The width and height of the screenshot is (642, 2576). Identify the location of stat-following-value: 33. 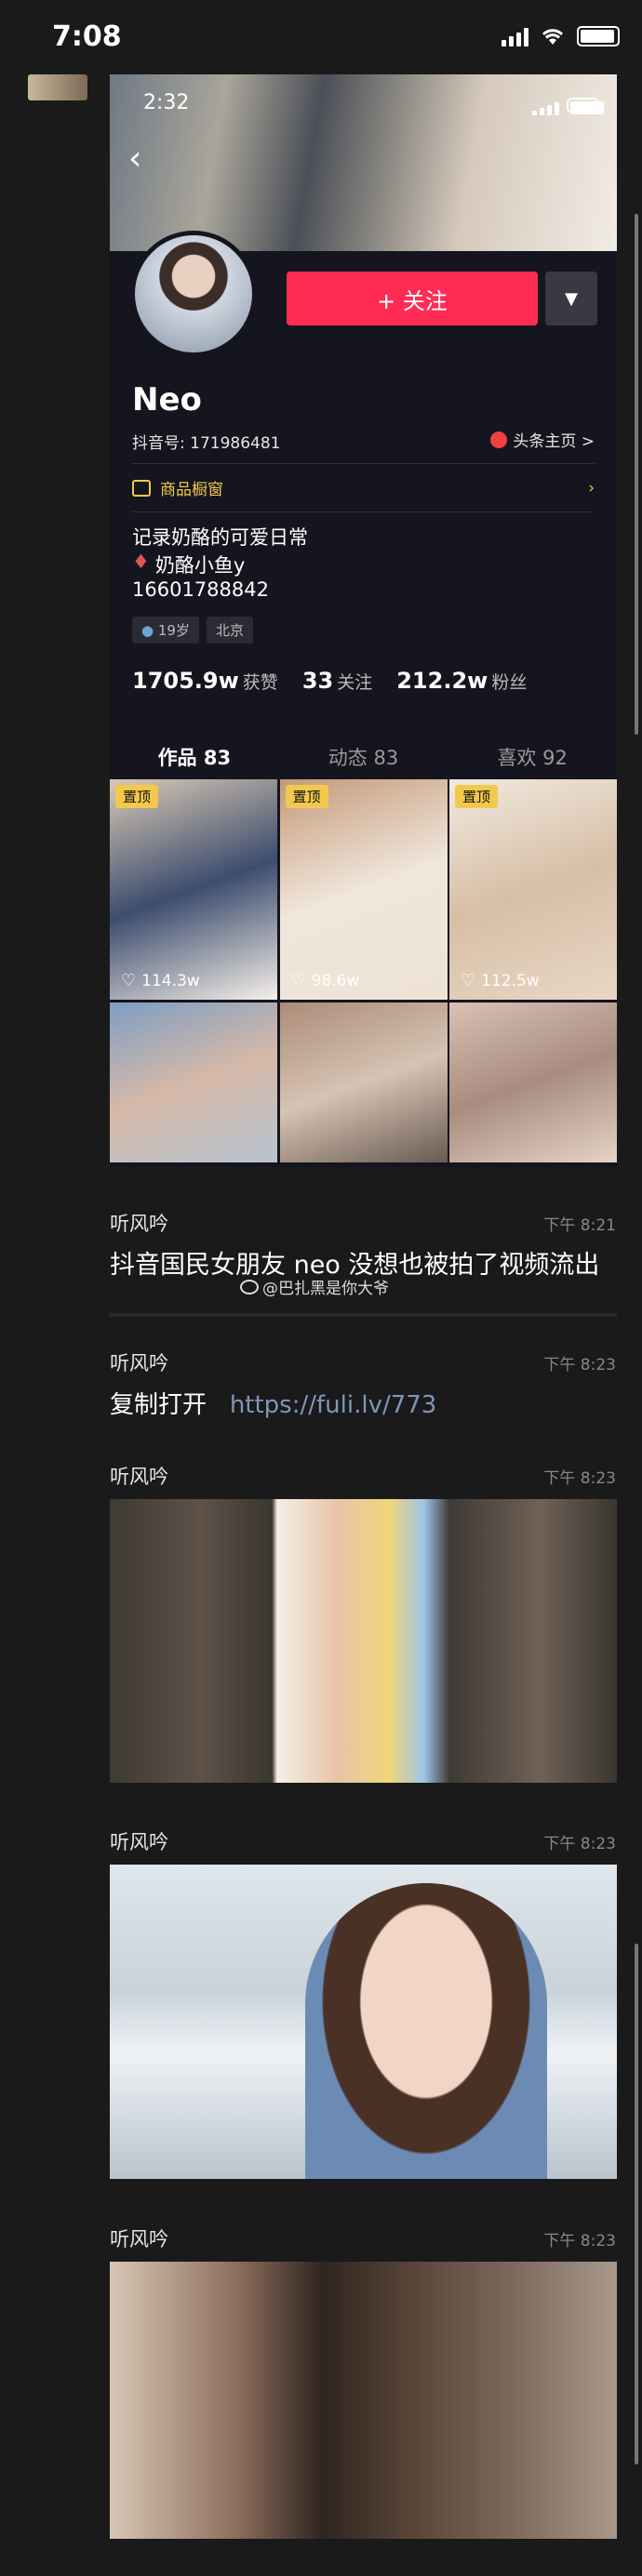
(317, 681).